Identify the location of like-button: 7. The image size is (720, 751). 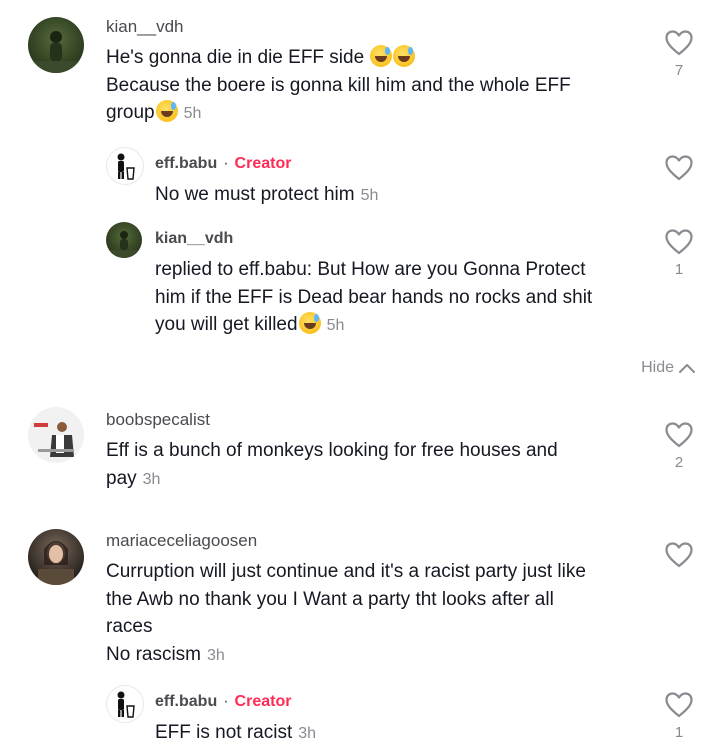
(679, 54).